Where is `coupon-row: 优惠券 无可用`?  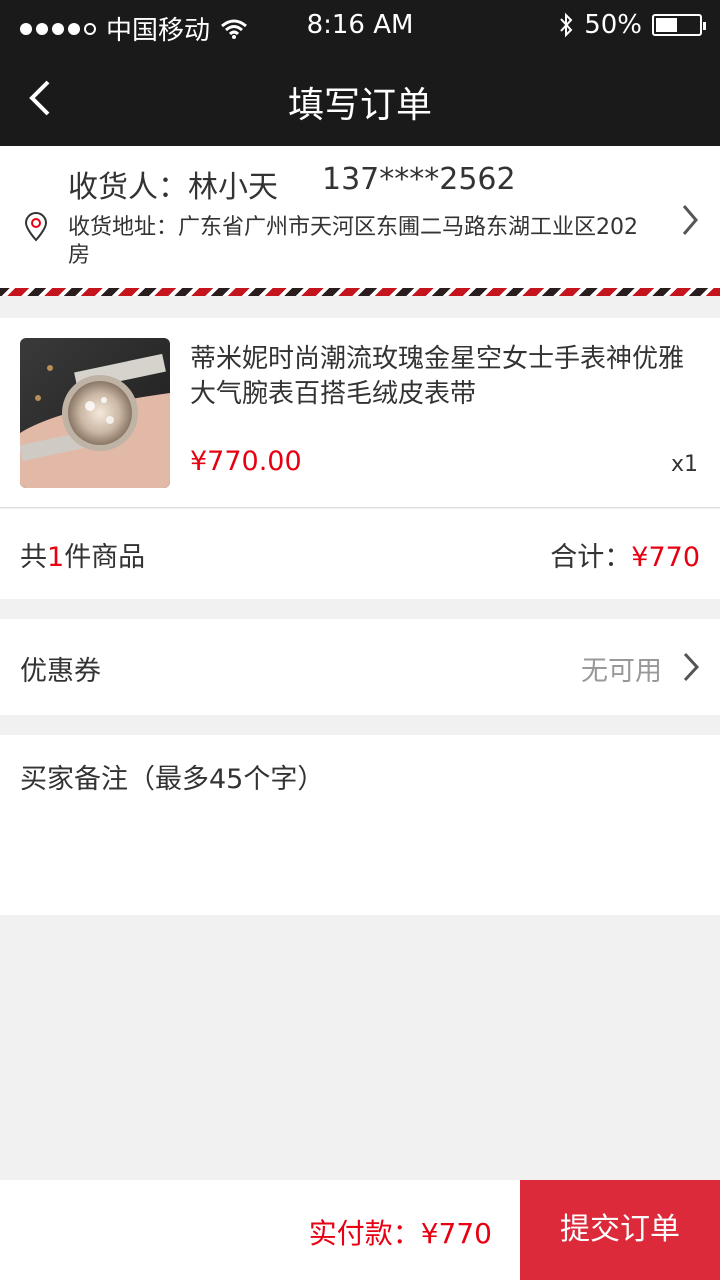 coupon-row: 优惠券 无可用 is located at coordinates (360, 667).